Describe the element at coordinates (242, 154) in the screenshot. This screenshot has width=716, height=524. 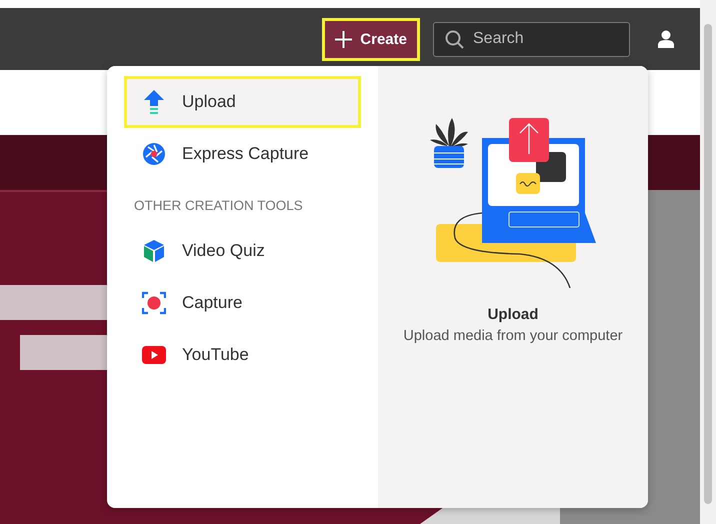
I see `menu-item: Express Capture` at that location.